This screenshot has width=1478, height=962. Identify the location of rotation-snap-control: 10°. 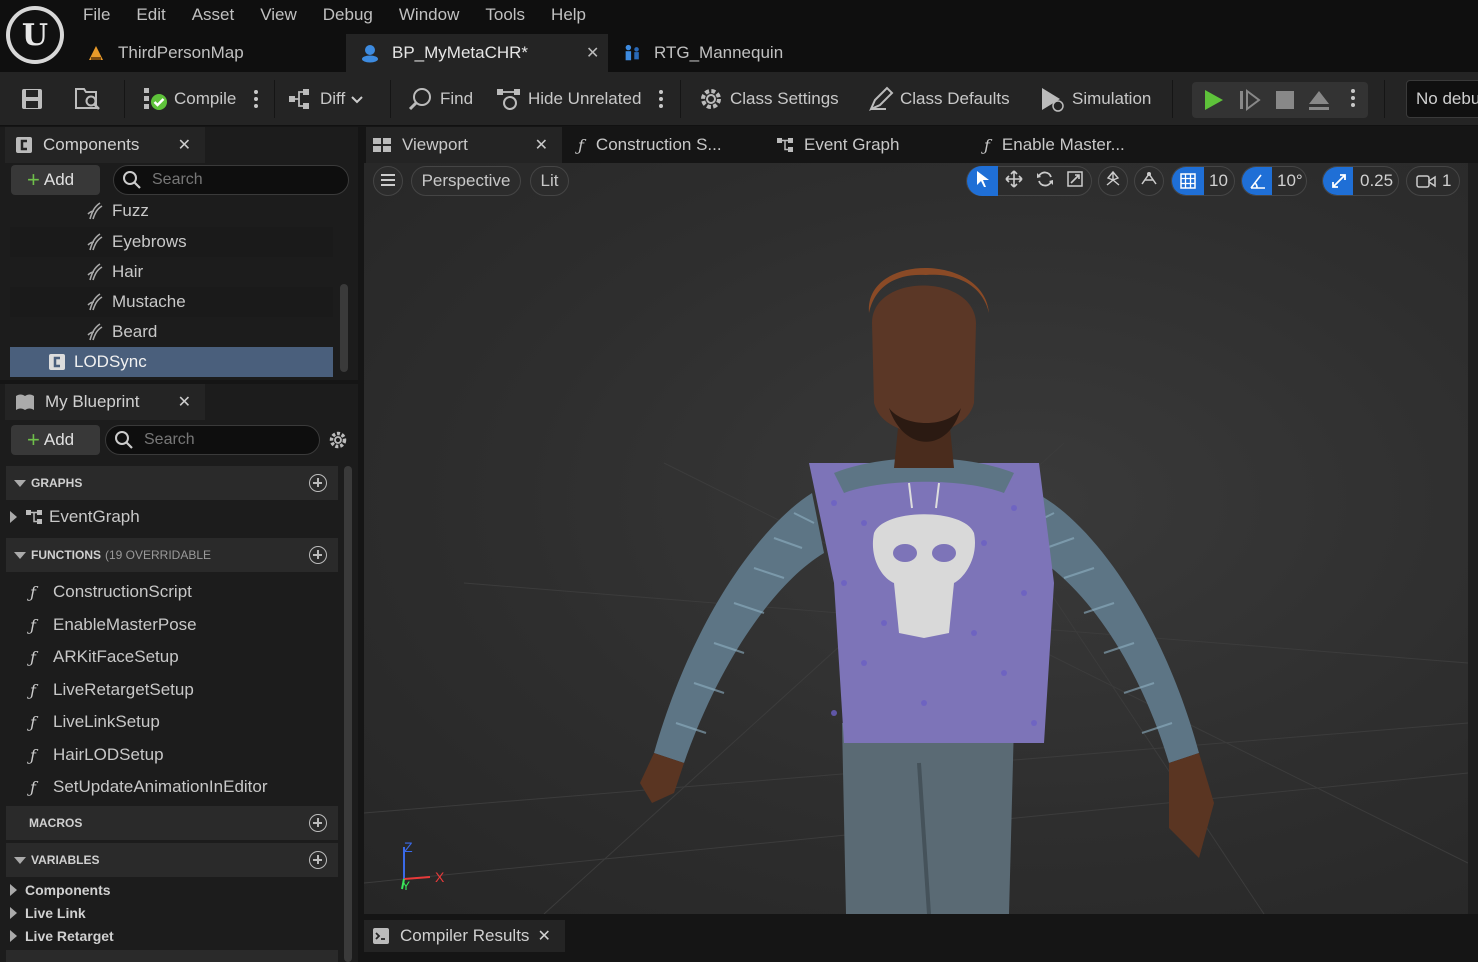
(1274, 181).